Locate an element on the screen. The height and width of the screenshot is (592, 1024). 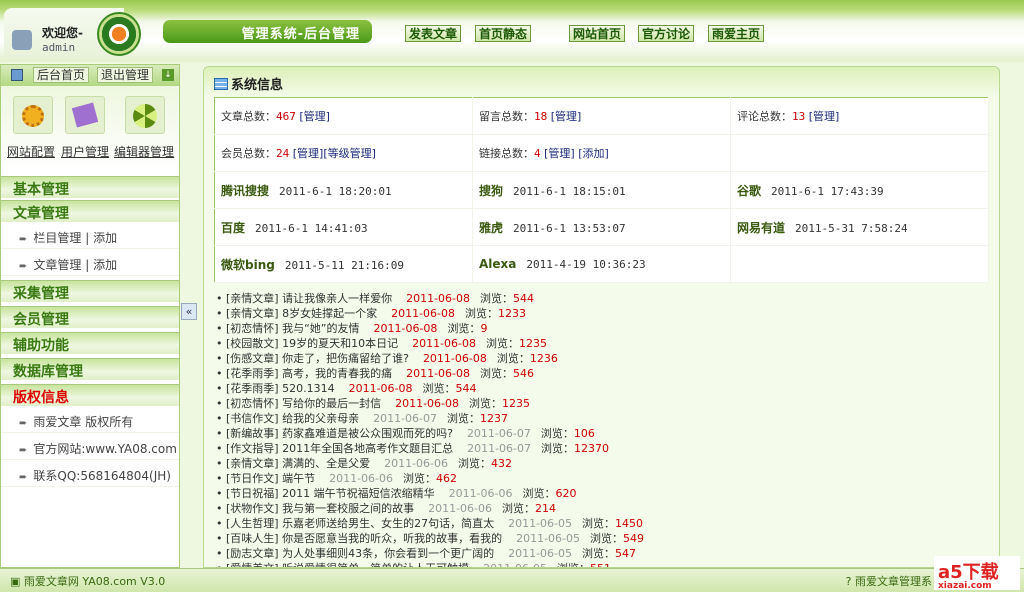
footer-version: 雨爱文章网 YA08.com V3.0 is located at coordinates (94, 581).